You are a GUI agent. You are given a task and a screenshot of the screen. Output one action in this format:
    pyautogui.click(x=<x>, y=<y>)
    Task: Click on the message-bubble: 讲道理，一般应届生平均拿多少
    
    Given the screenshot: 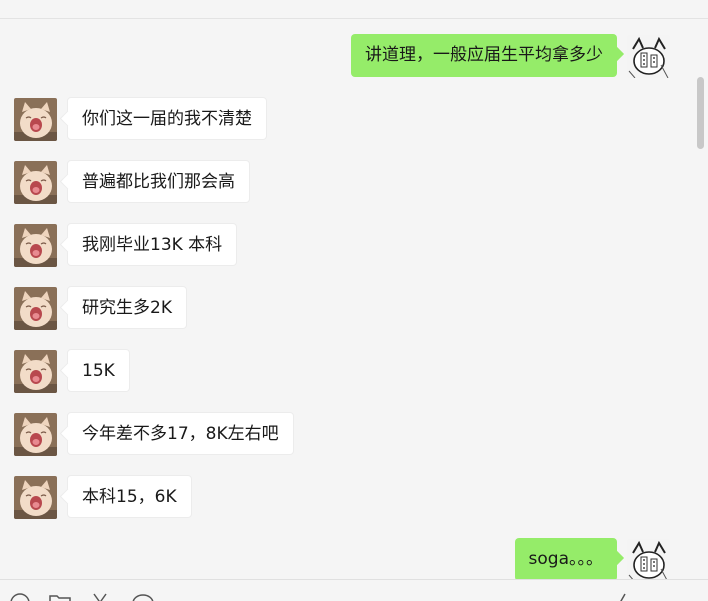 What is the action you would take?
    pyautogui.click(x=484, y=55)
    